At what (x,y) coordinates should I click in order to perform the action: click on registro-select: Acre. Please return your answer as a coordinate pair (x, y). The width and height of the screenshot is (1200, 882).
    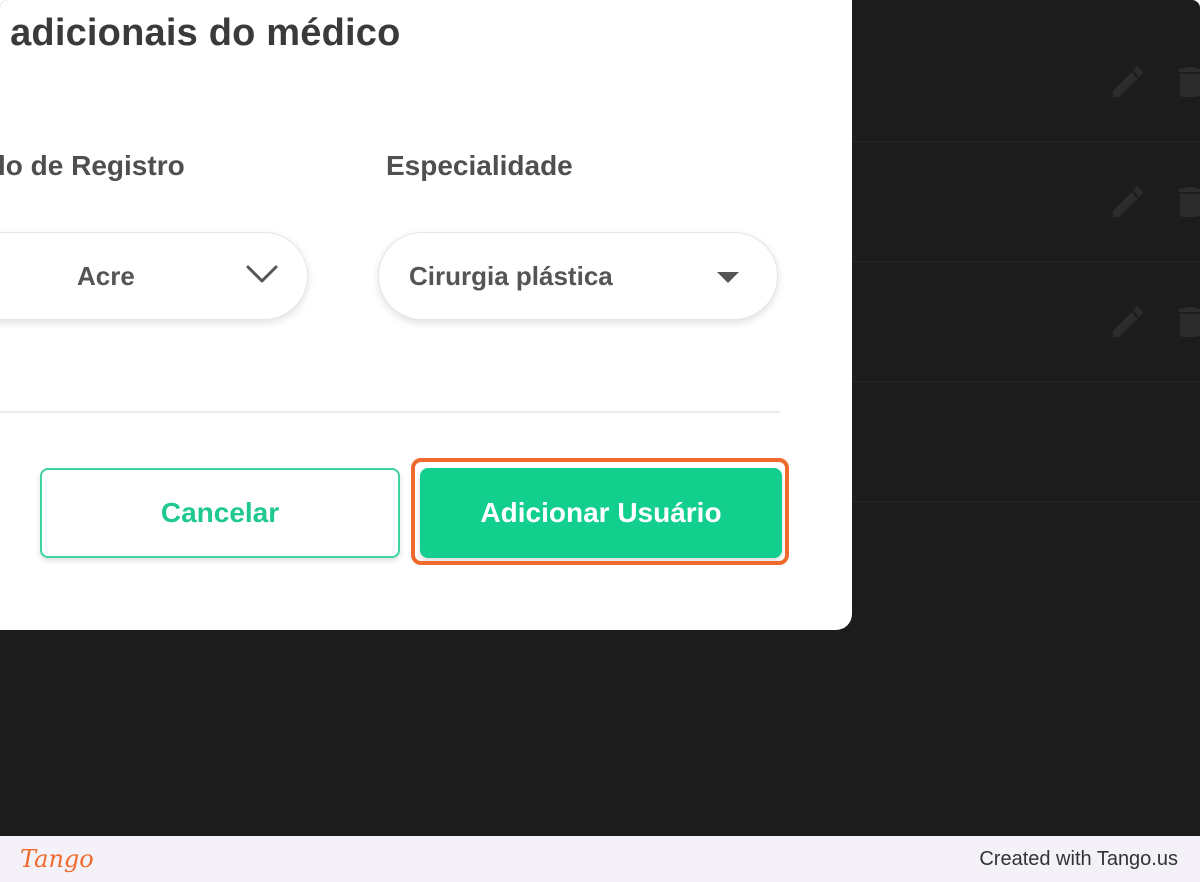
    Looking at the image, I should click on (154, 276).